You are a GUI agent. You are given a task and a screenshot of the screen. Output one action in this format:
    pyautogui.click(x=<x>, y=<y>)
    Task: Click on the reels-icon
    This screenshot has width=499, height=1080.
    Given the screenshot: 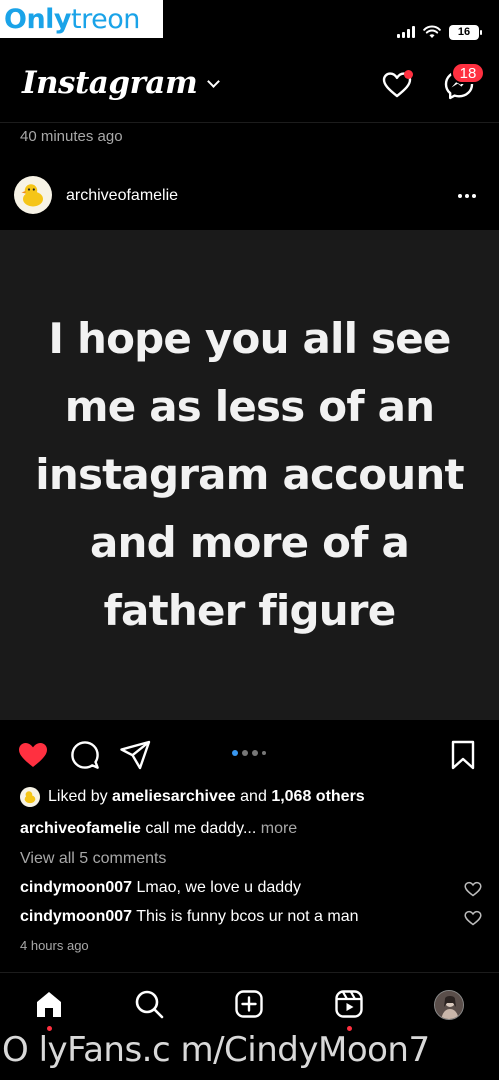 What is the action you would take?
    pyautogui.click(x=349, y=1004)
    